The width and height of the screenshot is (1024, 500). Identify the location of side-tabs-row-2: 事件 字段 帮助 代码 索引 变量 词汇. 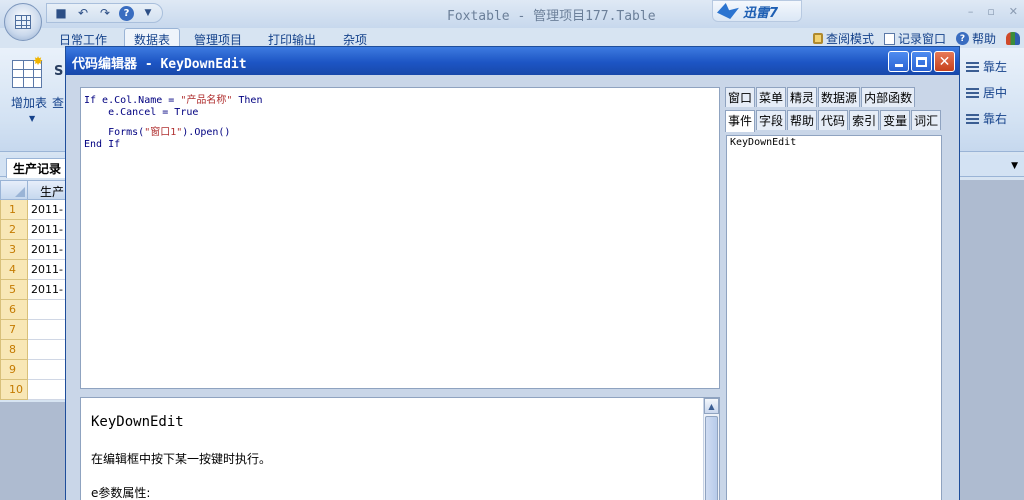
(835, 121).